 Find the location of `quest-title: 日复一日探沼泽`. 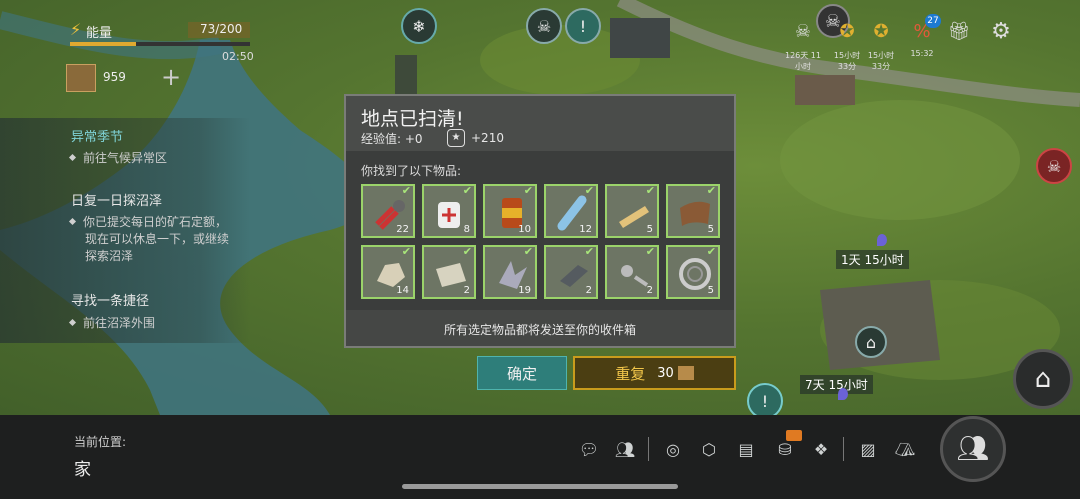

quest-title: 日复一日探沼泽 is located at coordinates (116, 199).